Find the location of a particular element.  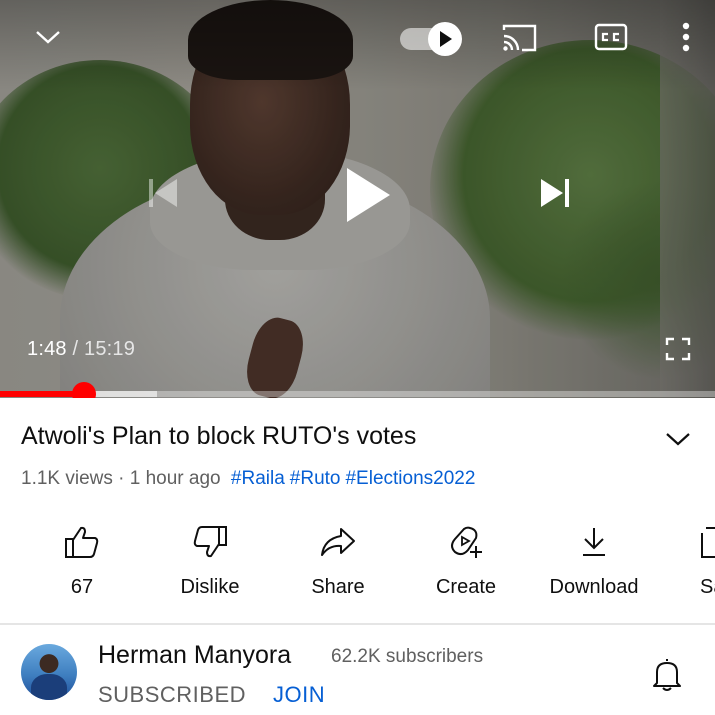

scrubber-handle is located at coordinates (83, 390).